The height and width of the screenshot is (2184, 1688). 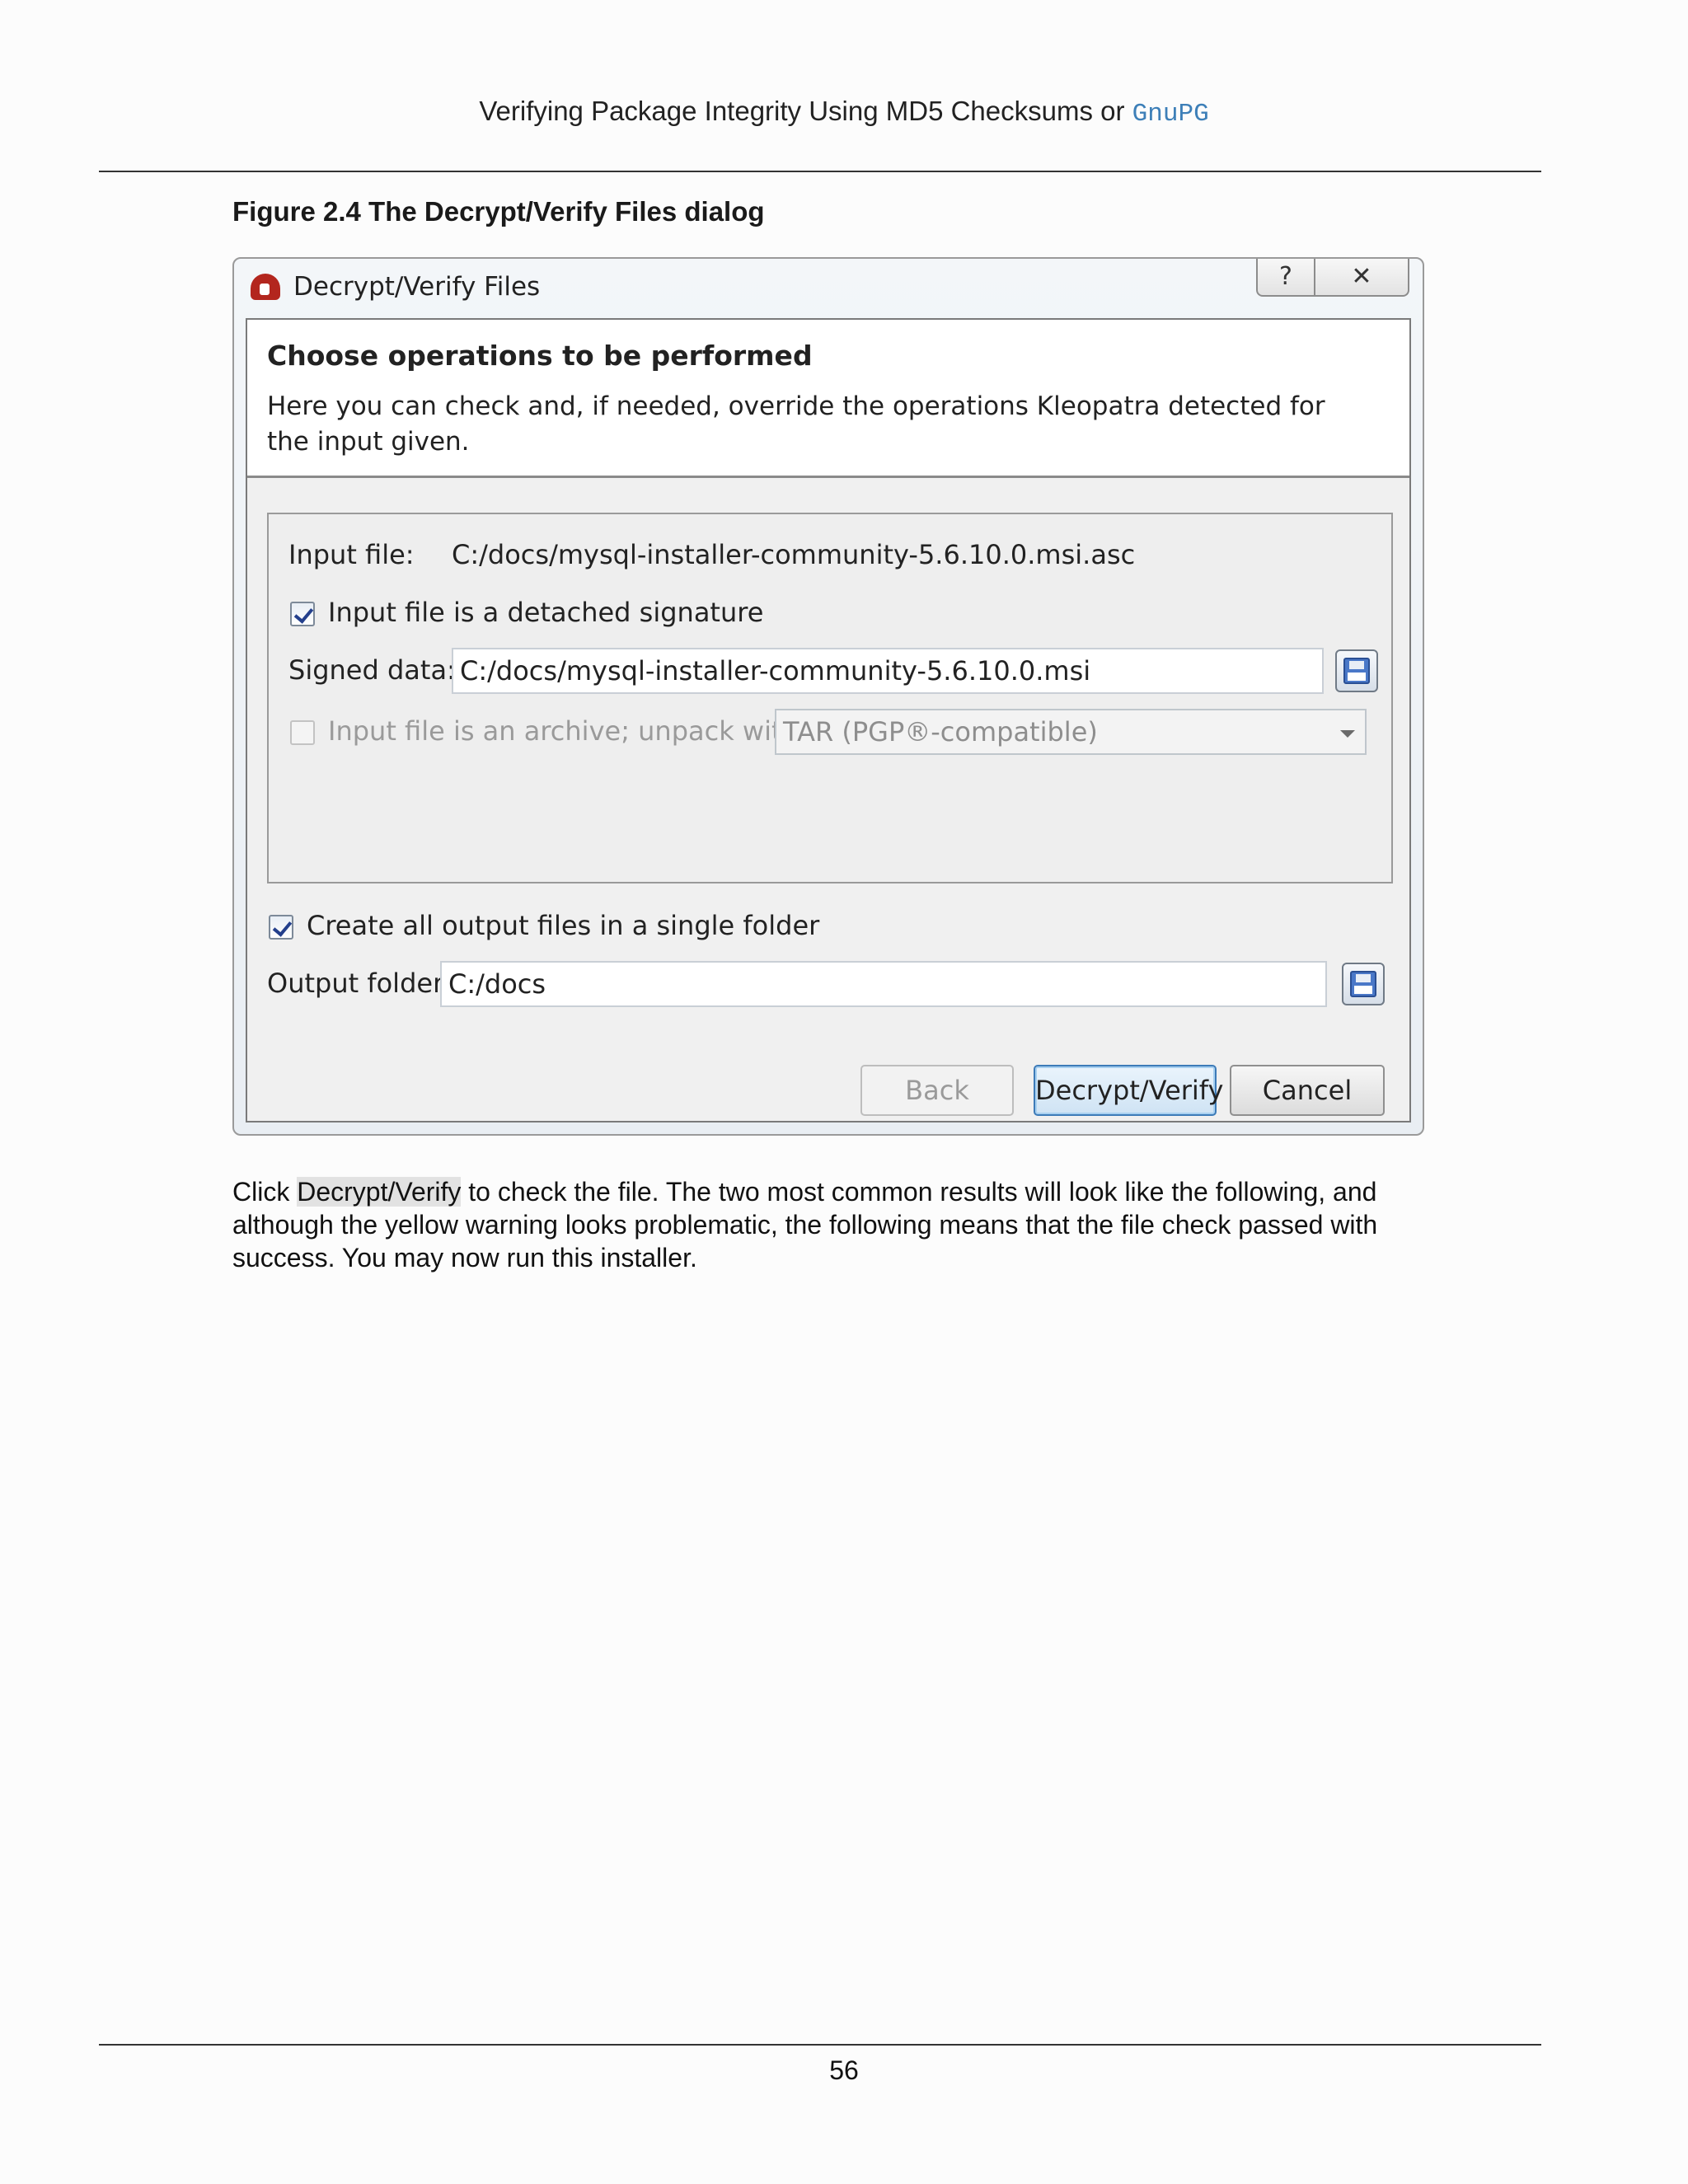 I want to click on archive-format-select: TAR (PGP®-compatible), so click(x=1071, y=732).